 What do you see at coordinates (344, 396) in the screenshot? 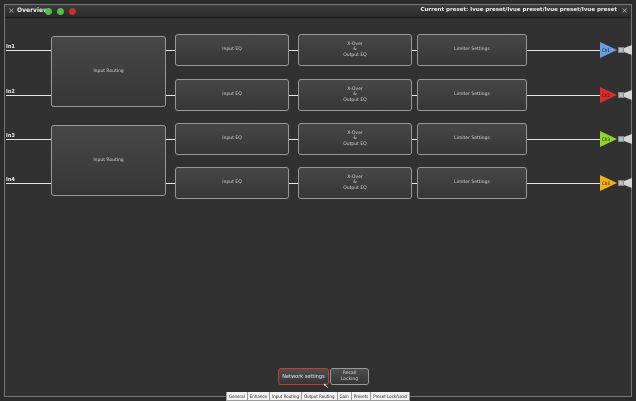
I see `tab-gain: Gain` at bounding box center [344, 396].